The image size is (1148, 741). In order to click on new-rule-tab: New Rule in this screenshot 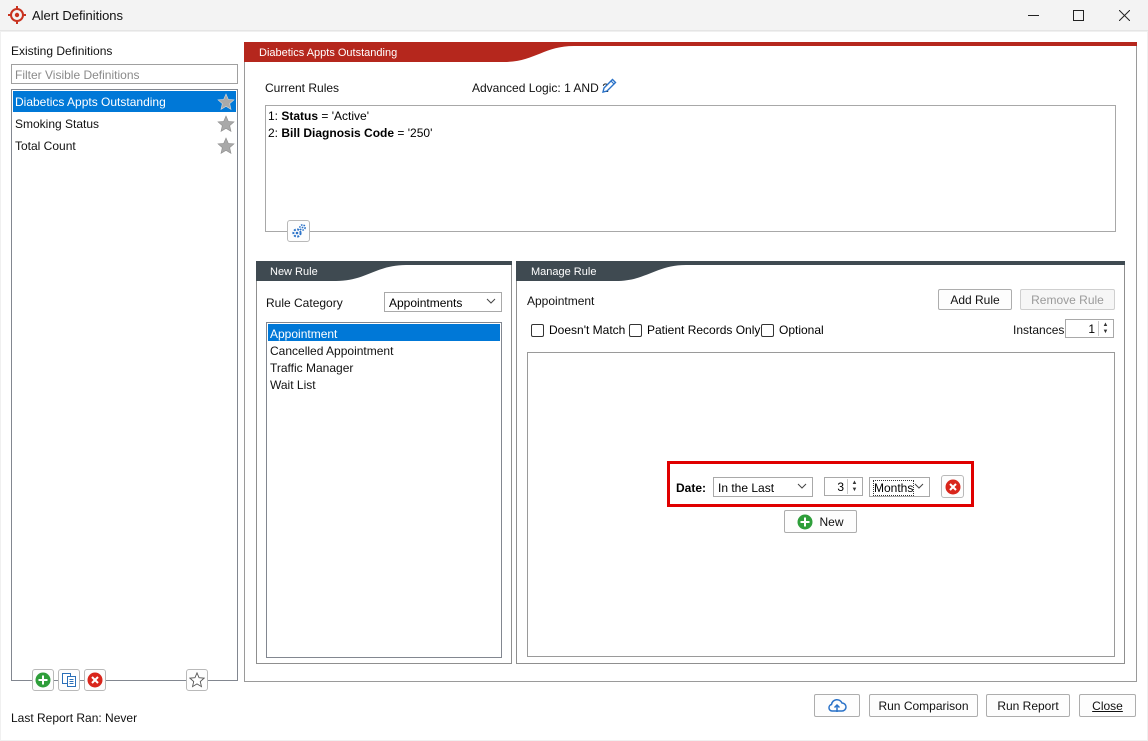, I will do `click(294, 272)`.